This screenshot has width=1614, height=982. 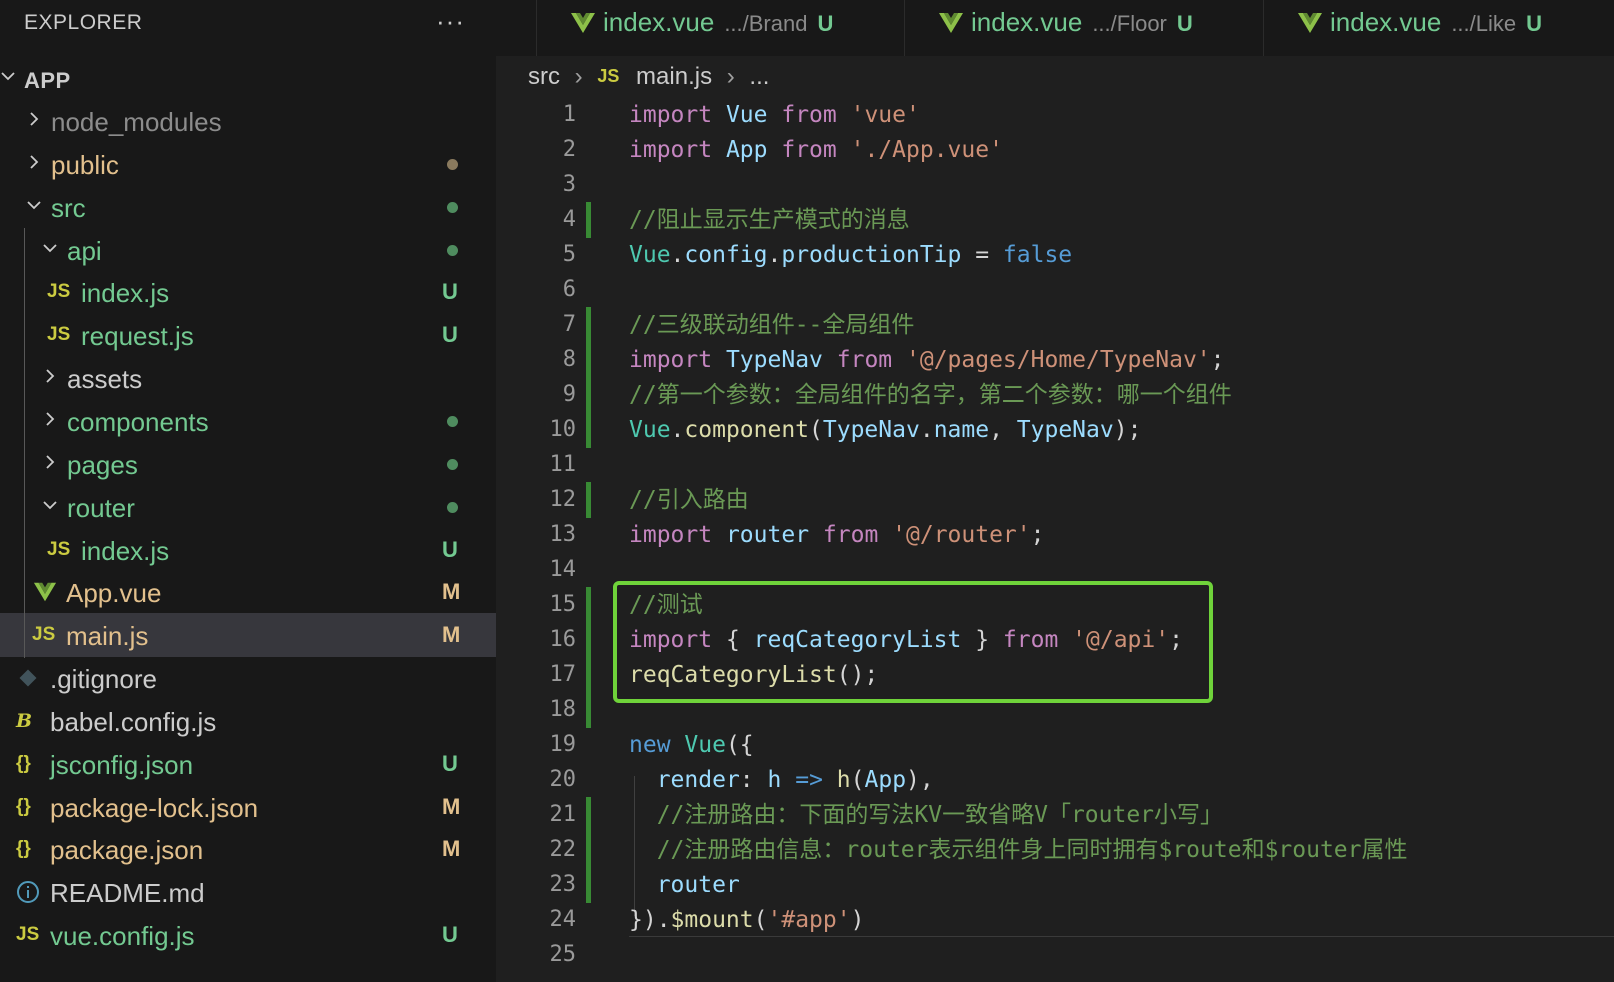 I want to click on code-line: Vue.config.productionTip = false, so click(x=850, y=255).